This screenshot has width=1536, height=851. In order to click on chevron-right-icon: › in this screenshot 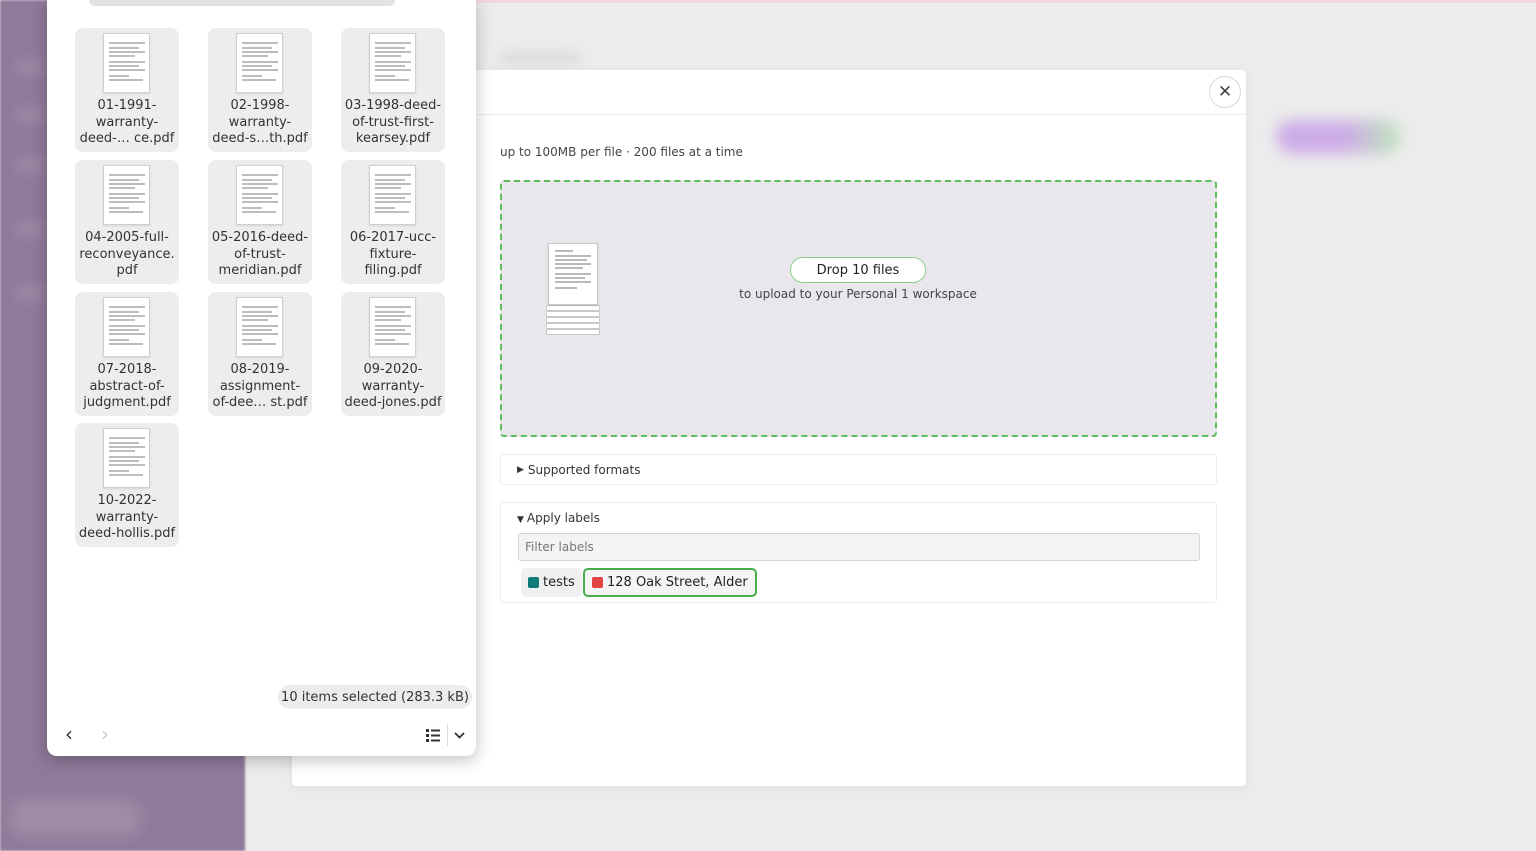, I will do `click(105, 734)`.